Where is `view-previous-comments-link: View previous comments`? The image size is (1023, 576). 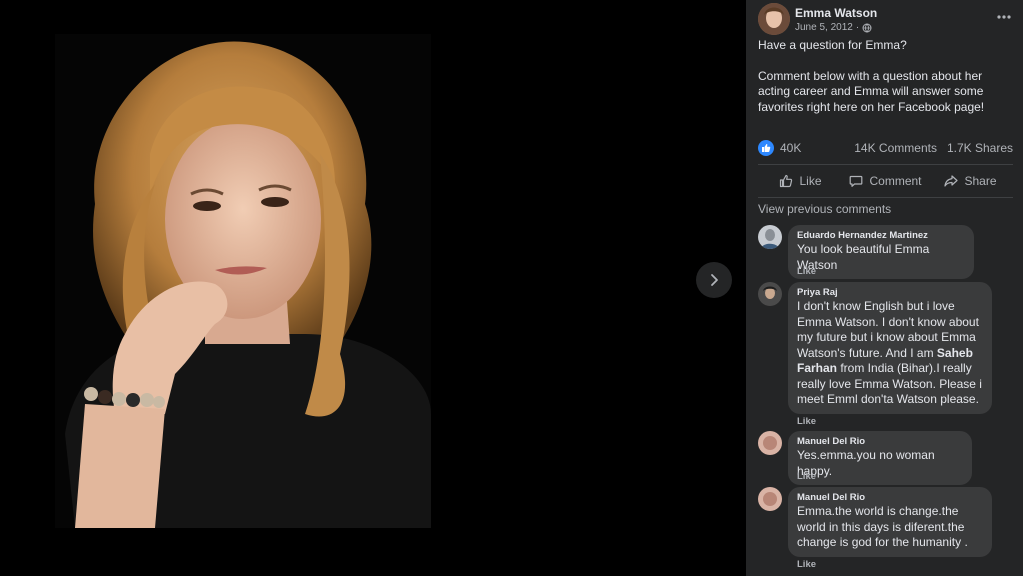 view-previous-comments-link: View previous comments is located at coordinates (824, 209).